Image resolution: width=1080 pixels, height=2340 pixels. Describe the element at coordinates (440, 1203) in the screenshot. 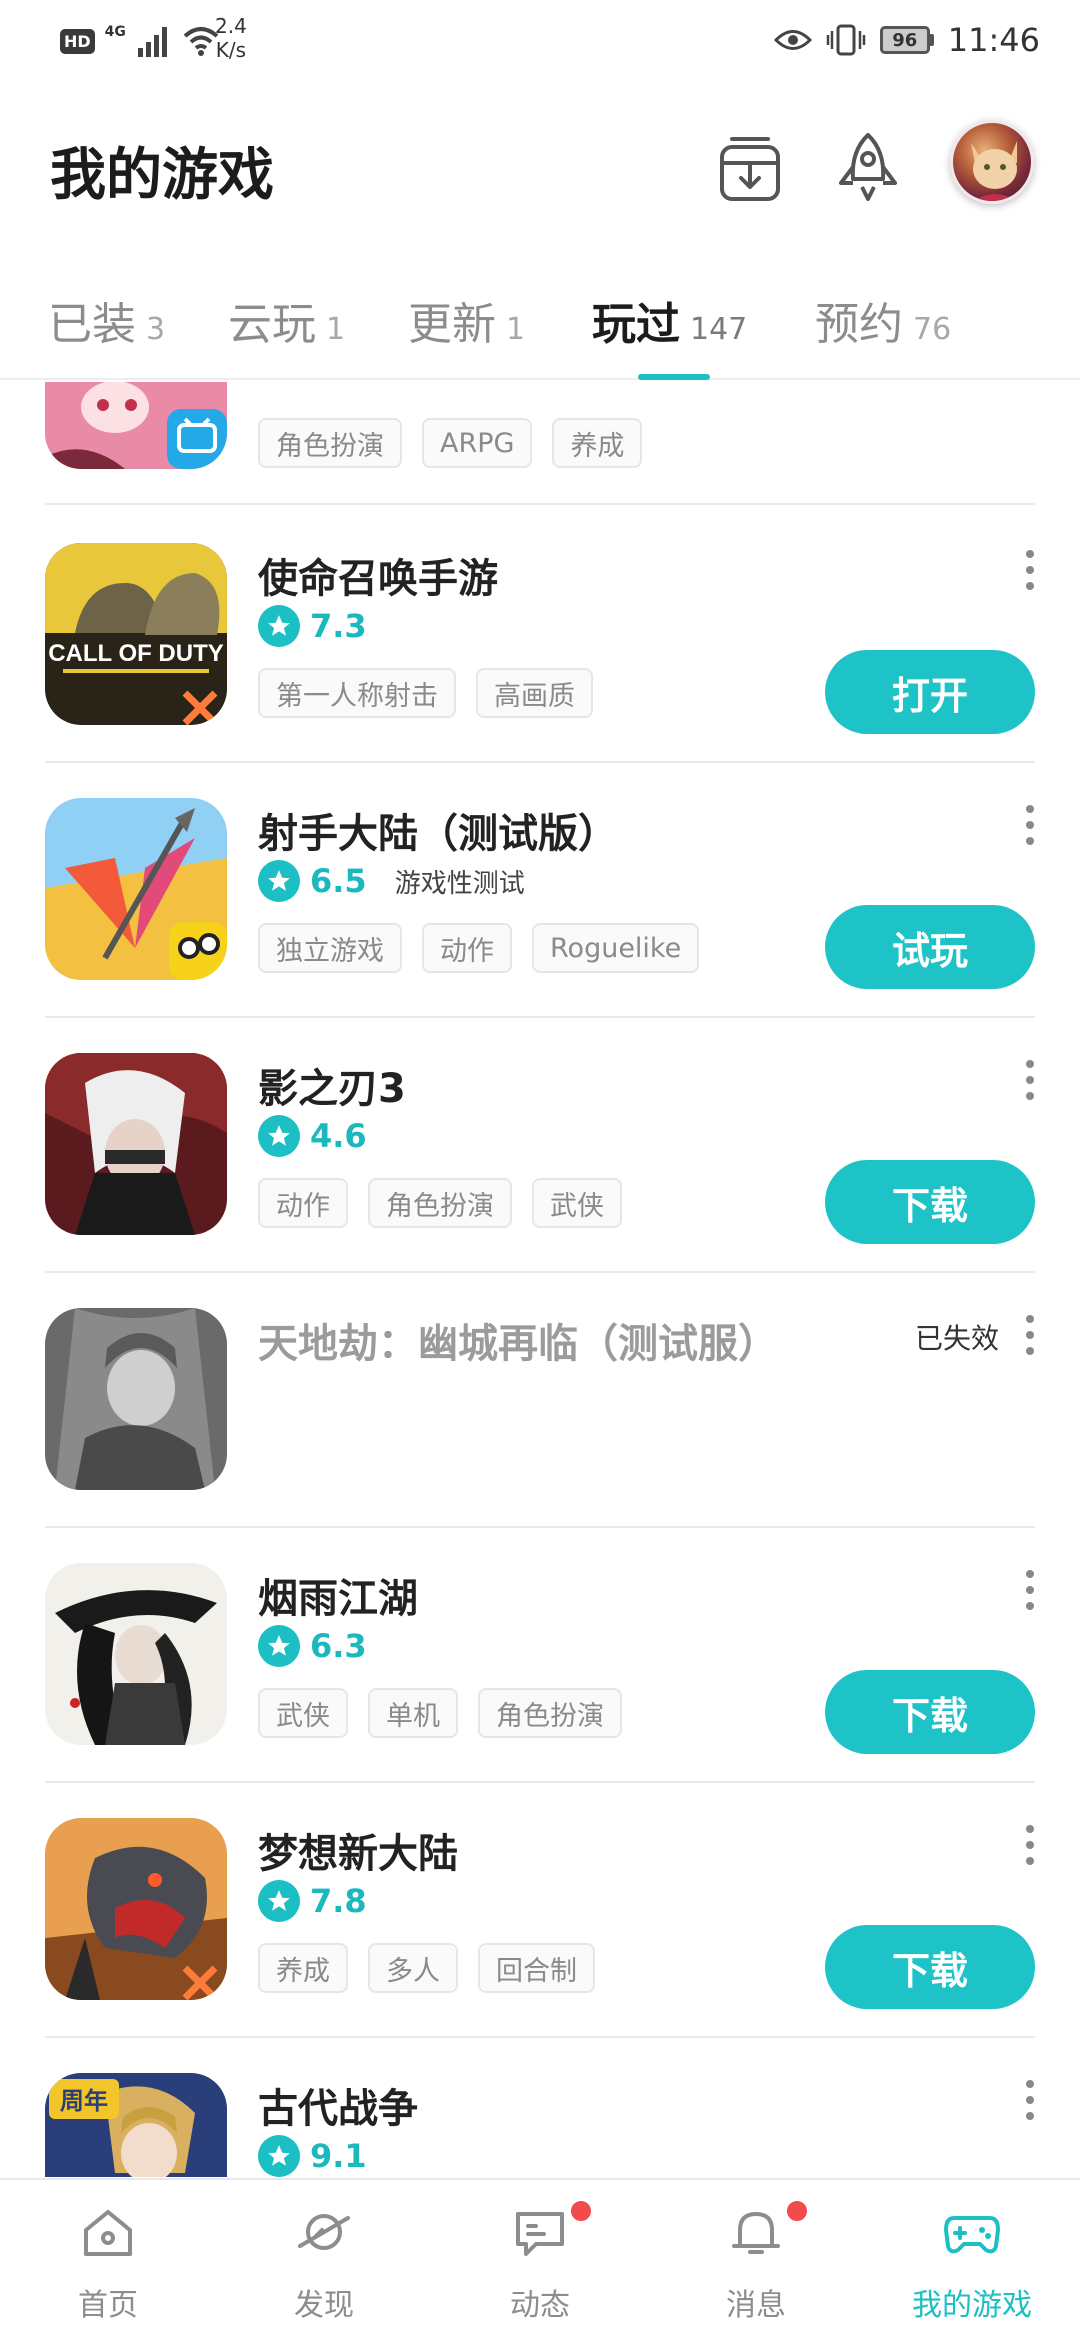

I see `game-tags: 动作 角色扮演 武侠` at that location.